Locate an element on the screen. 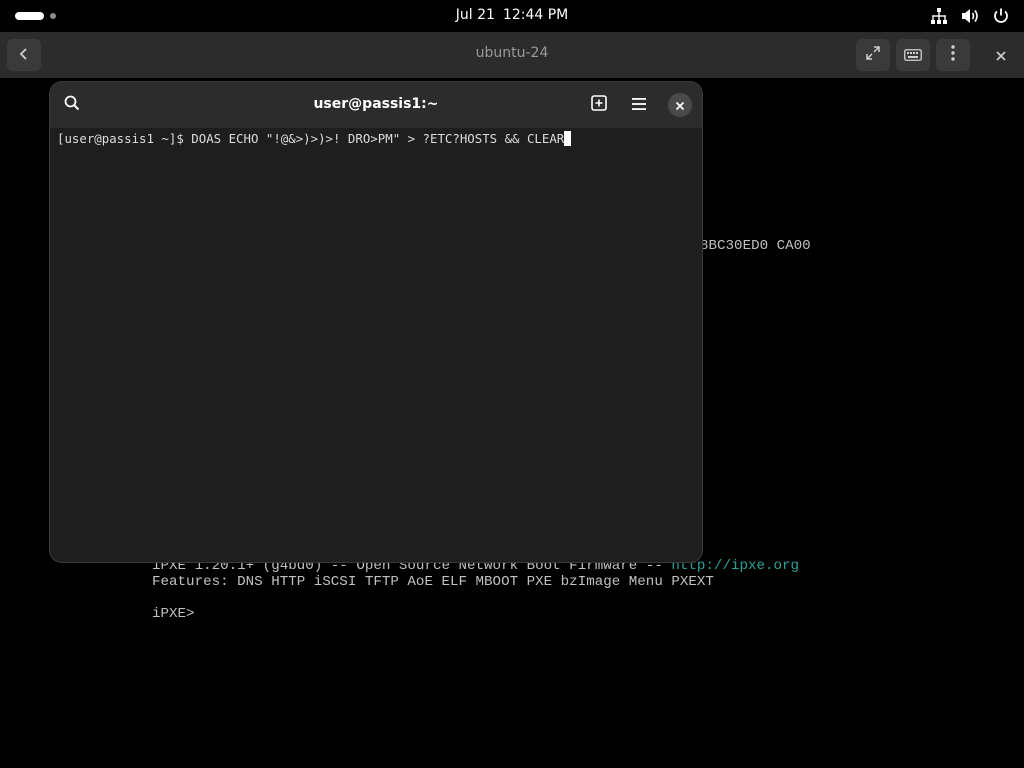 The width and height of the screenshot is (1024, 768). ipxe-prompt: iPXE> is located at coordinates (173, 614).